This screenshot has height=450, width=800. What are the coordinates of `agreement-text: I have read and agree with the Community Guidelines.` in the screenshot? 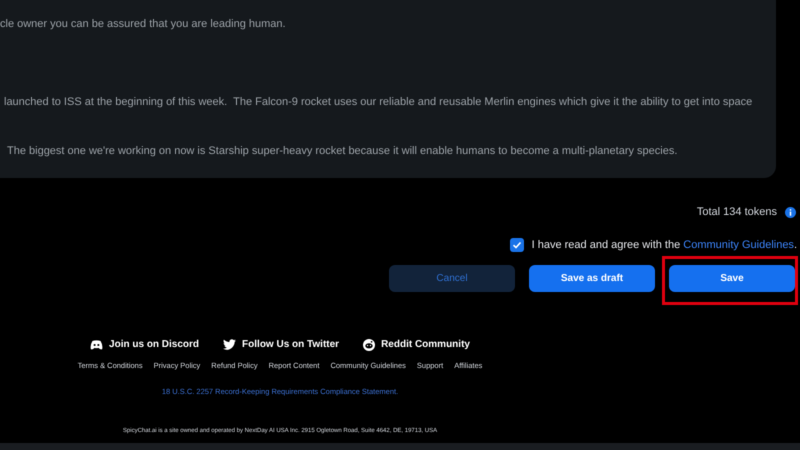 It's located at (664, 245).